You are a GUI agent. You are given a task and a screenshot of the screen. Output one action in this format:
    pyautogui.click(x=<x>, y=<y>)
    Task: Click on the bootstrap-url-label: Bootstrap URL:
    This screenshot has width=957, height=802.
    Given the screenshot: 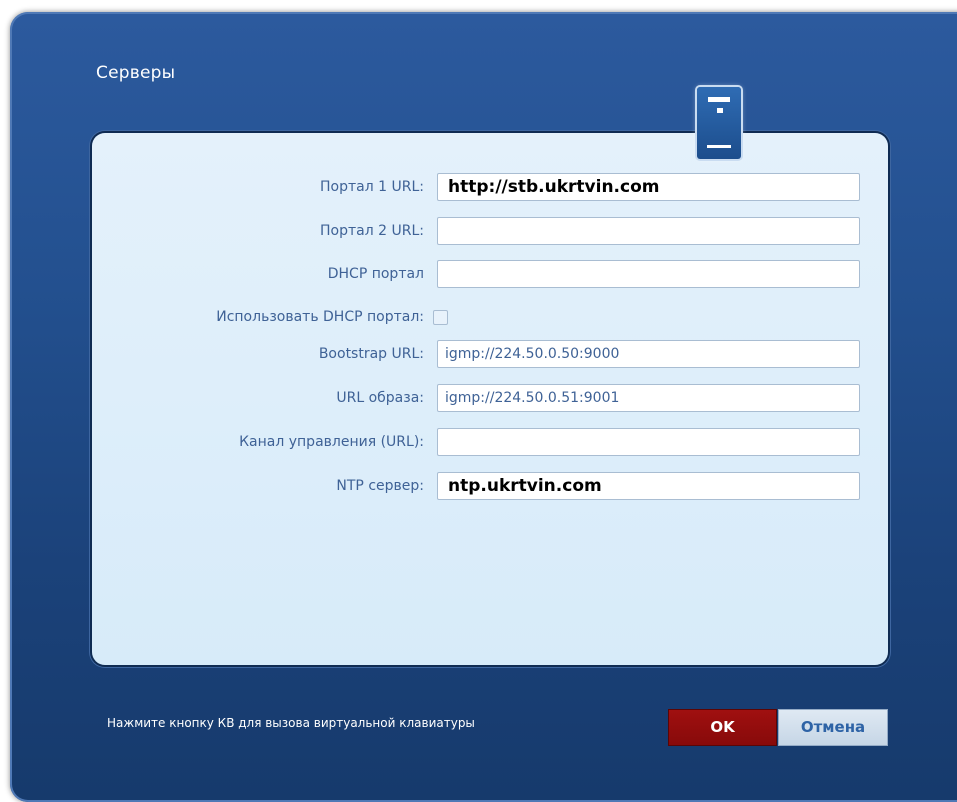 What is the action you would take?
    pyautogui.click(x=371, y=354)
    